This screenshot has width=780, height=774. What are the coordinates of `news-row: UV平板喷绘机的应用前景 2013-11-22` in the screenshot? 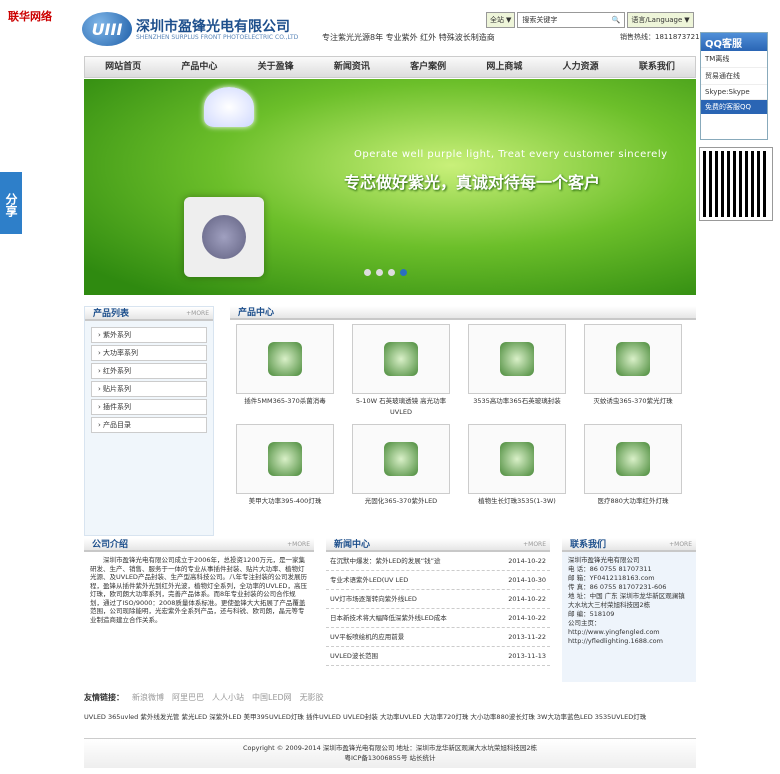 It's located at (438, 637).